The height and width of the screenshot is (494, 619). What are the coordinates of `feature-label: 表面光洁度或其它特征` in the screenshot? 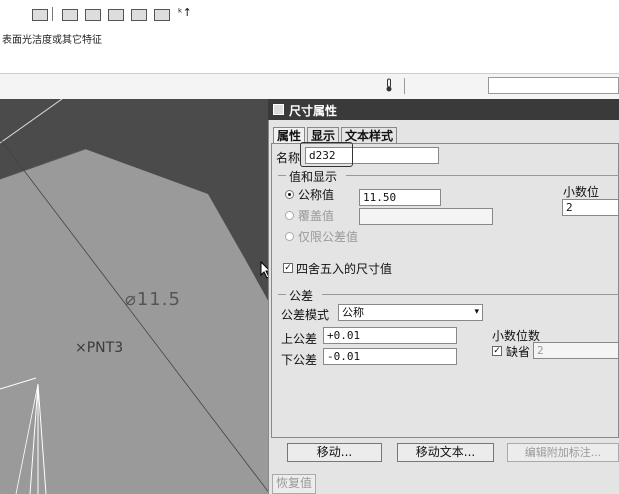 It's located at (52, 40).